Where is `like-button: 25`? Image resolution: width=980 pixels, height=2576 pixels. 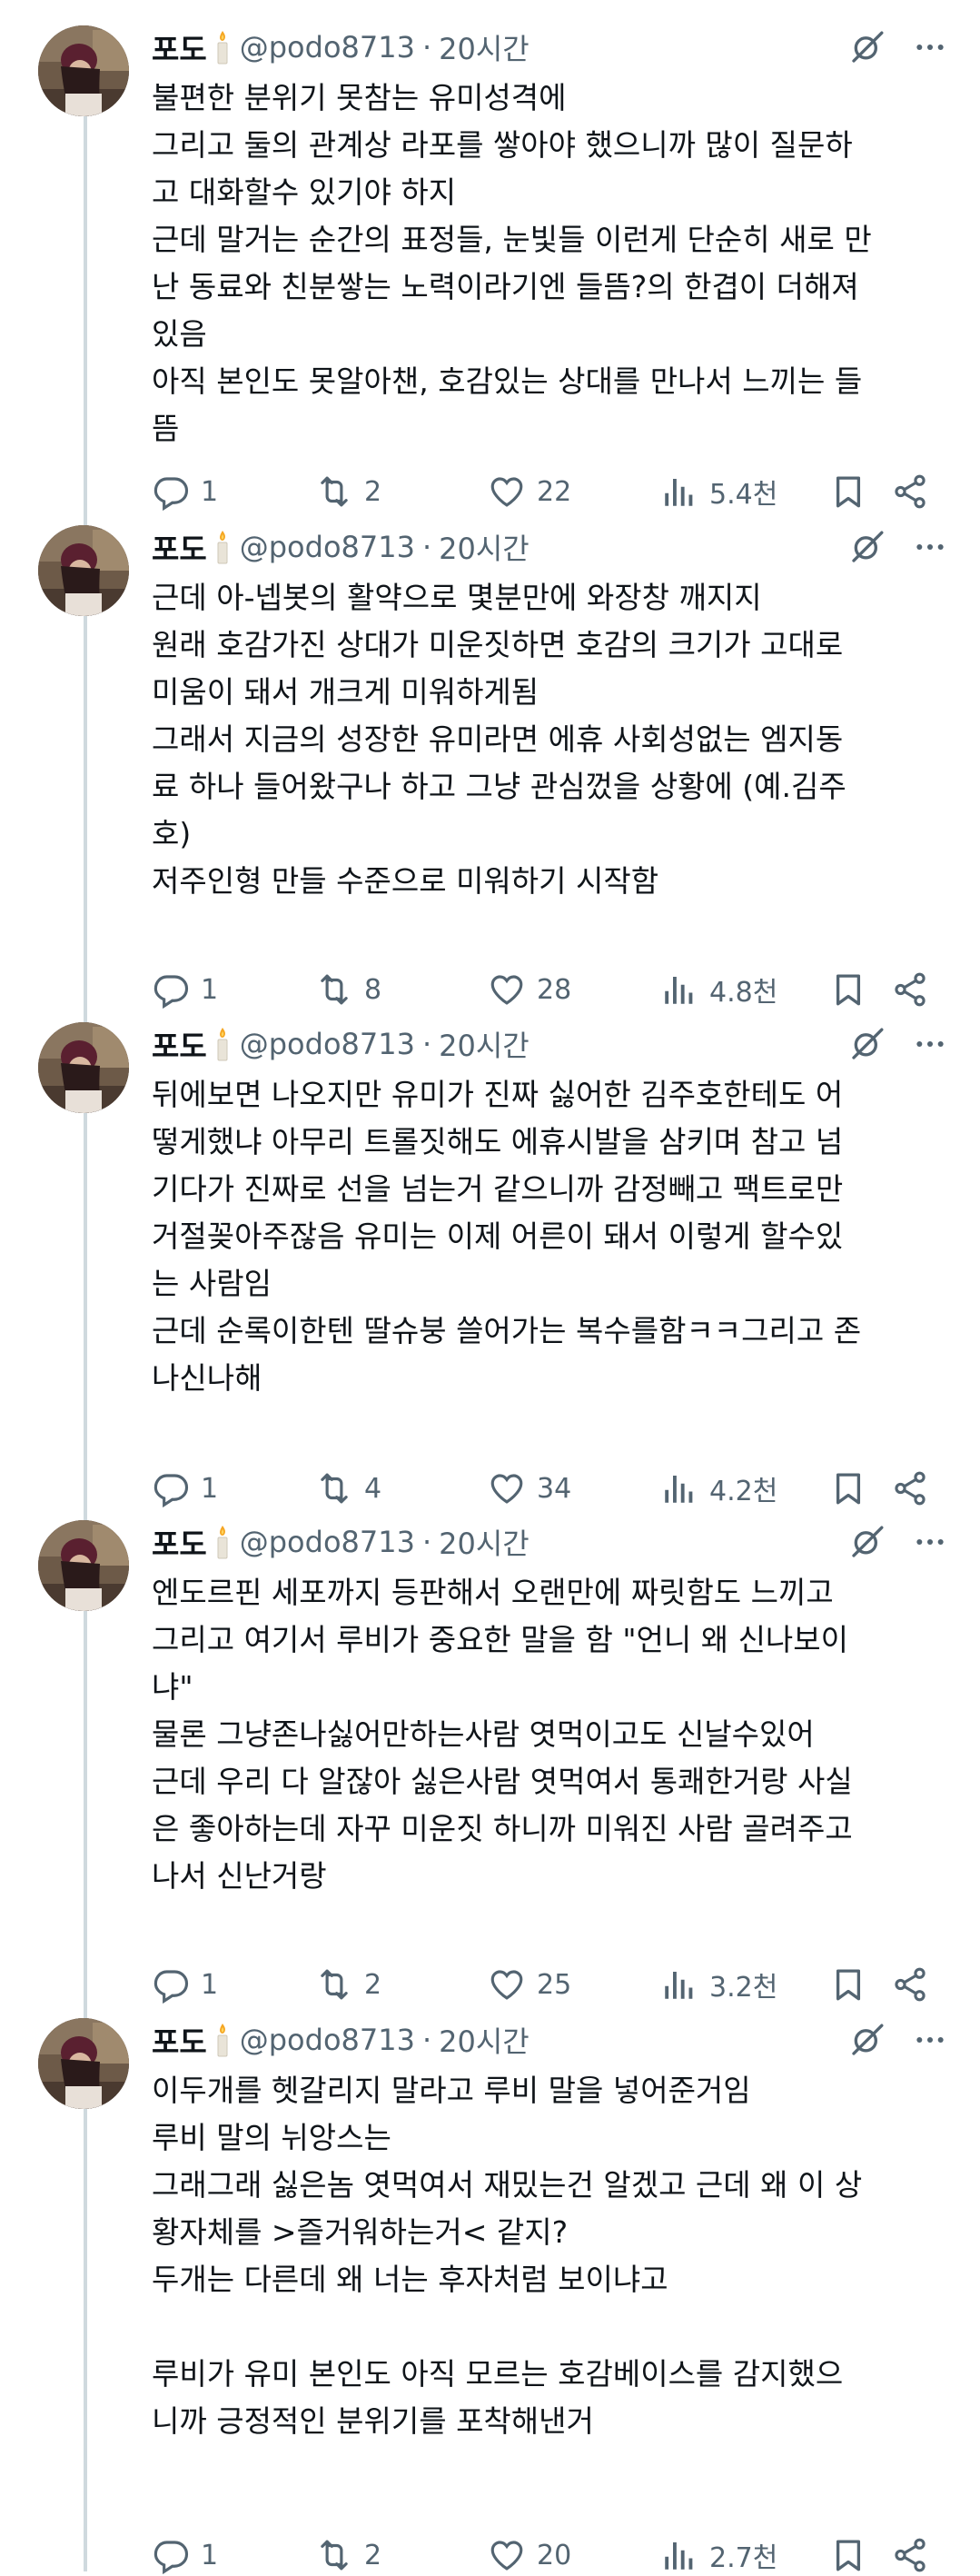
like-button: 25 is located at coordinates (529, 1985).